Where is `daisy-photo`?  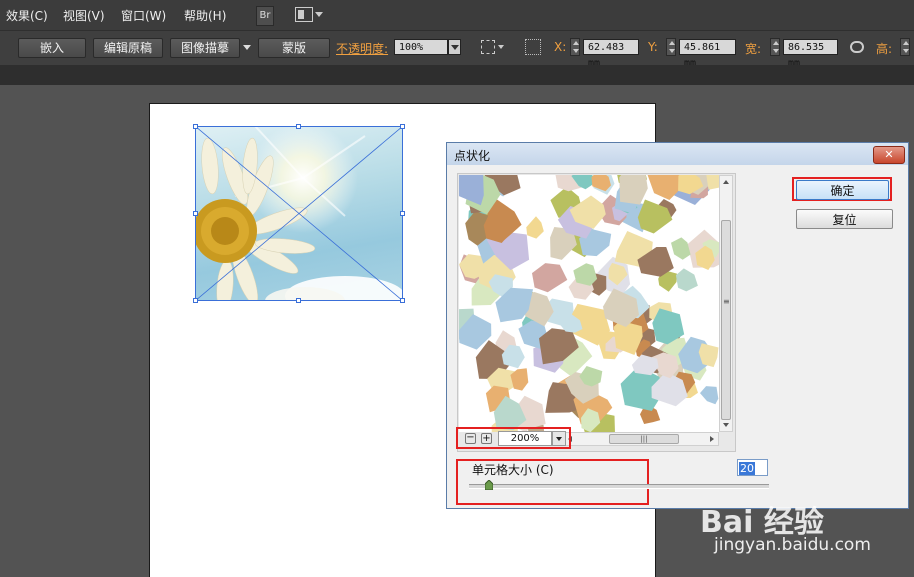 daisy-photo is located at coordinates (299, 213).